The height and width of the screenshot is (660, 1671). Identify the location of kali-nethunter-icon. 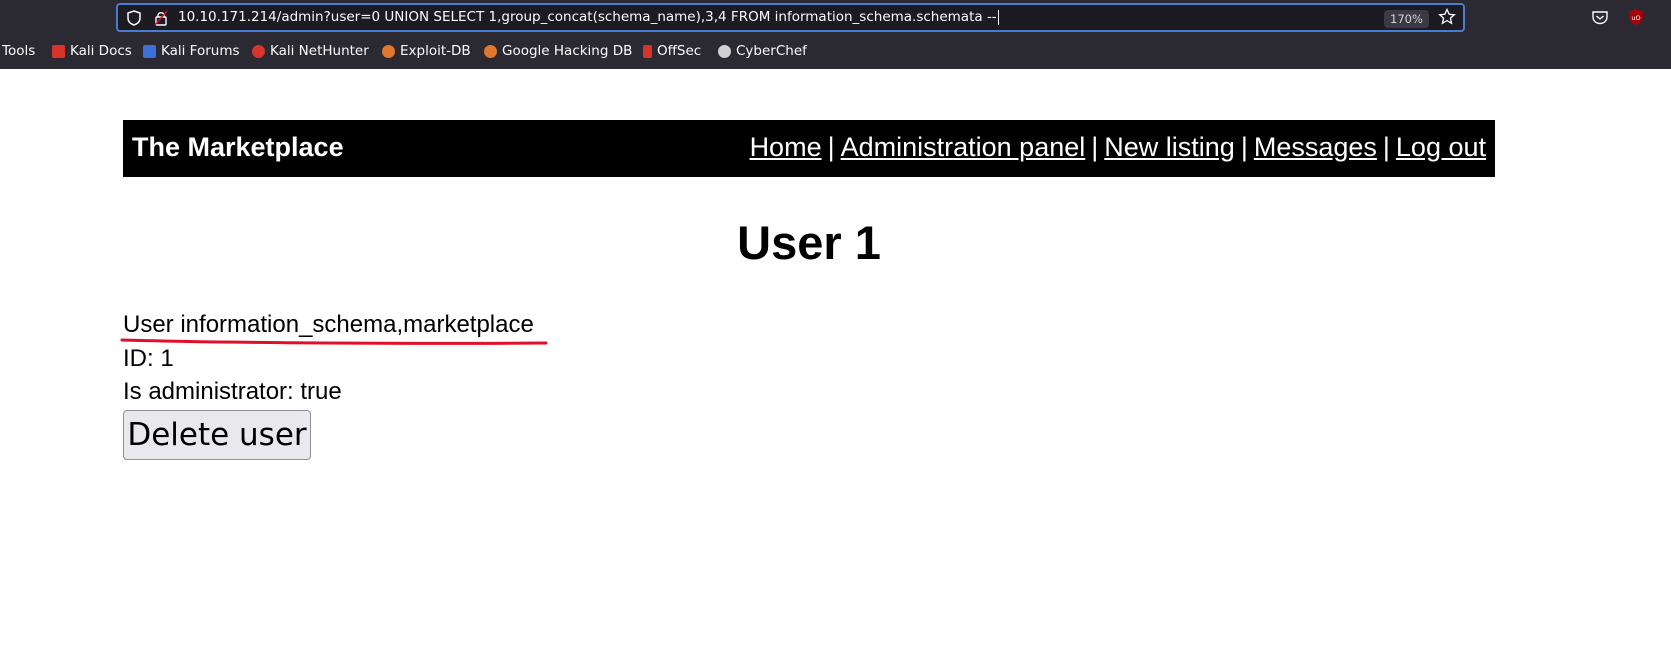
(258, 51).